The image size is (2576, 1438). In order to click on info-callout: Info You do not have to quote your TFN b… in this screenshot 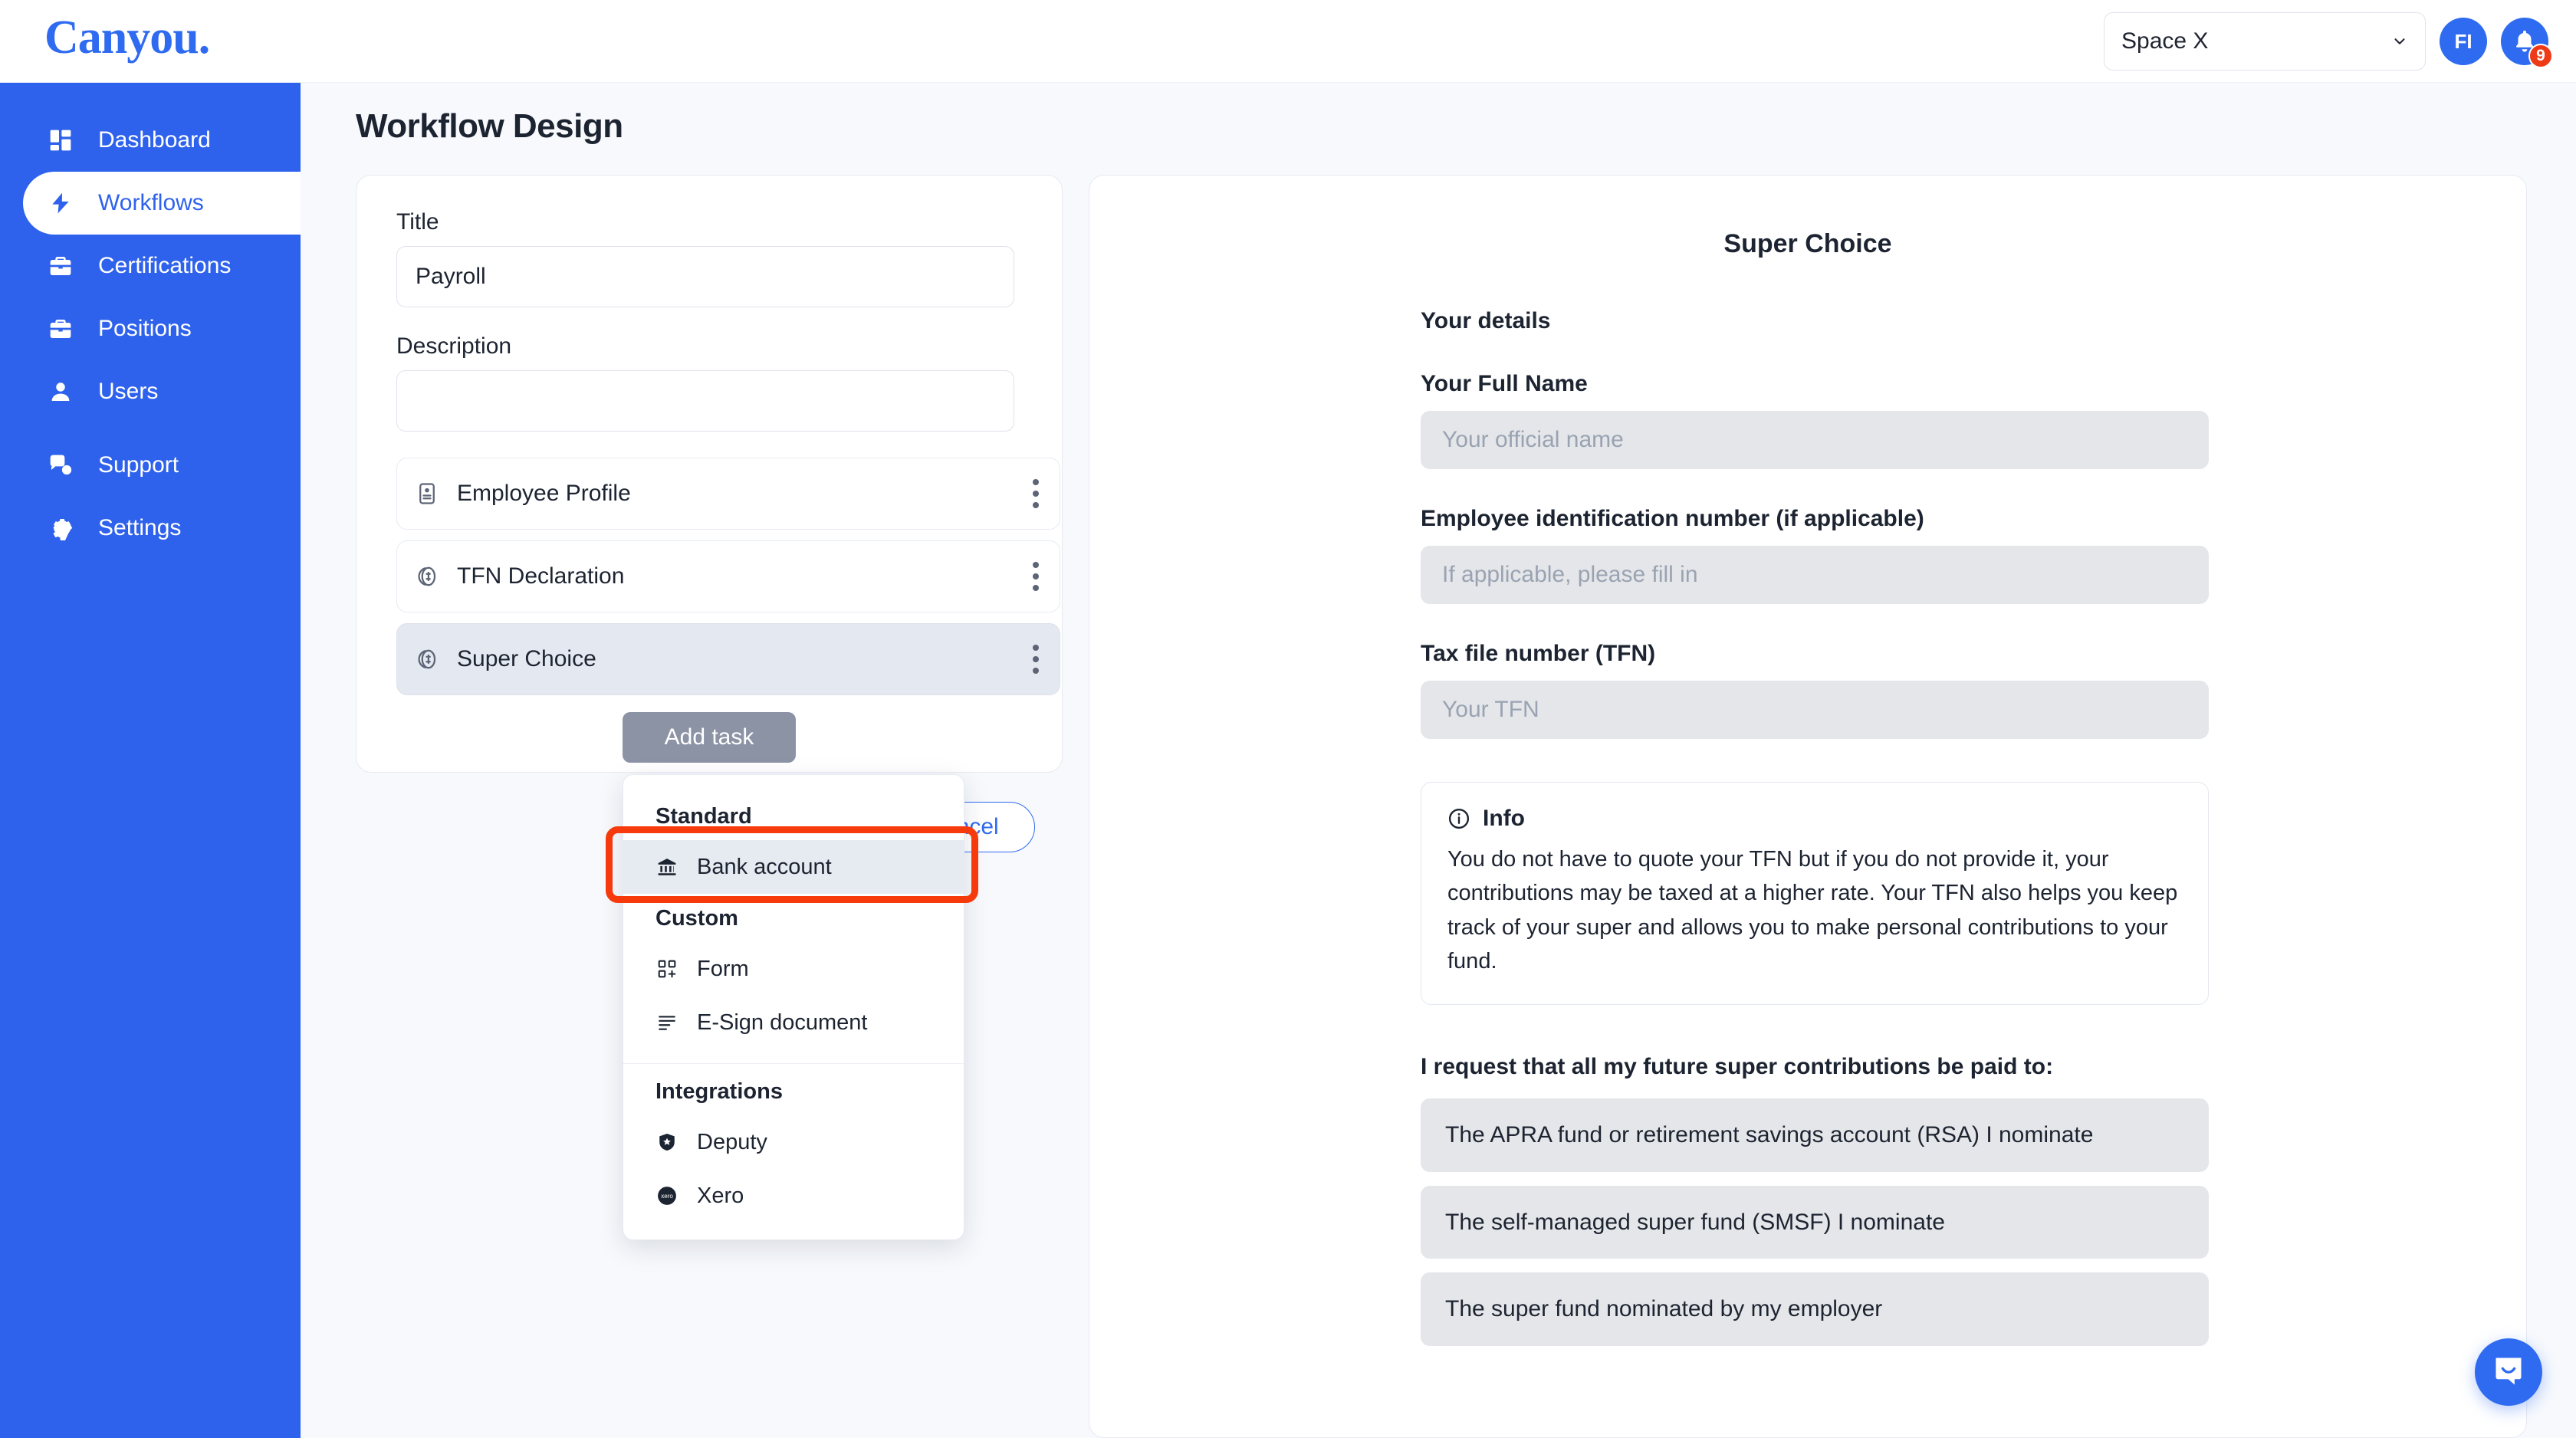, I will do `click(1815, 894)`.